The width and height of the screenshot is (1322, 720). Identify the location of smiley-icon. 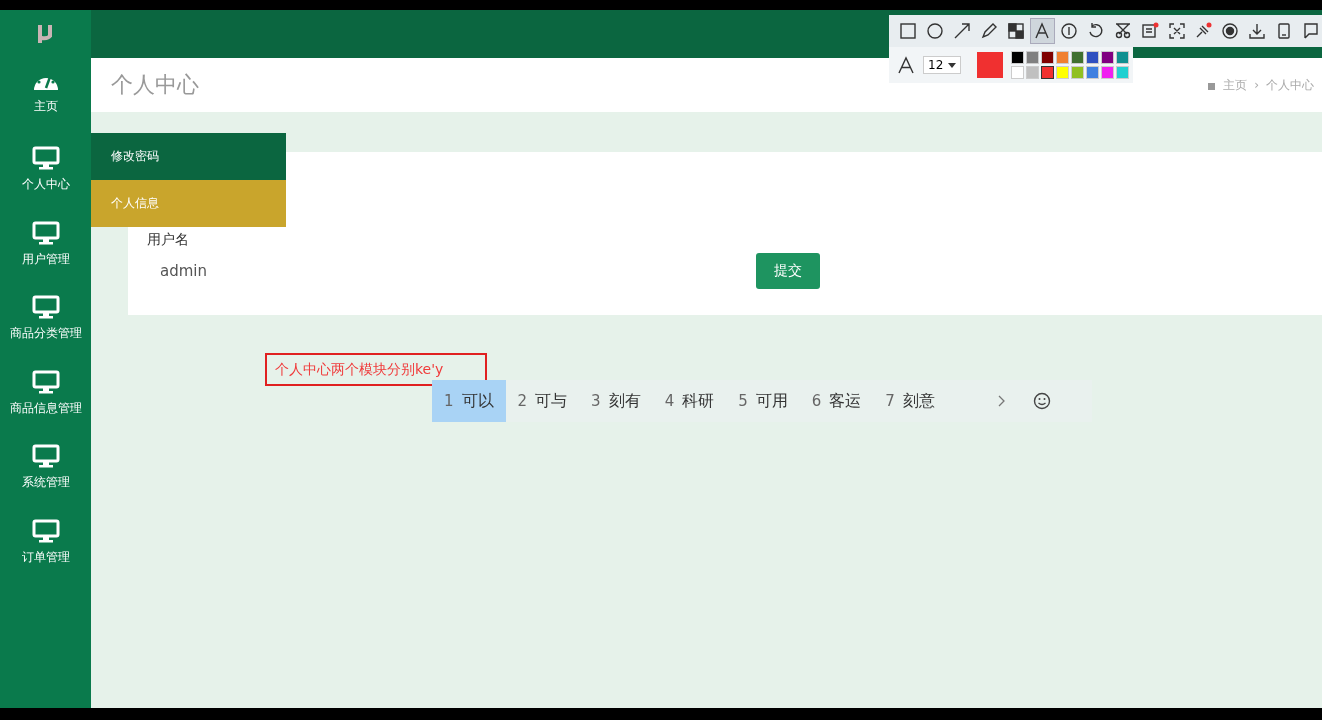
(1041, 401).